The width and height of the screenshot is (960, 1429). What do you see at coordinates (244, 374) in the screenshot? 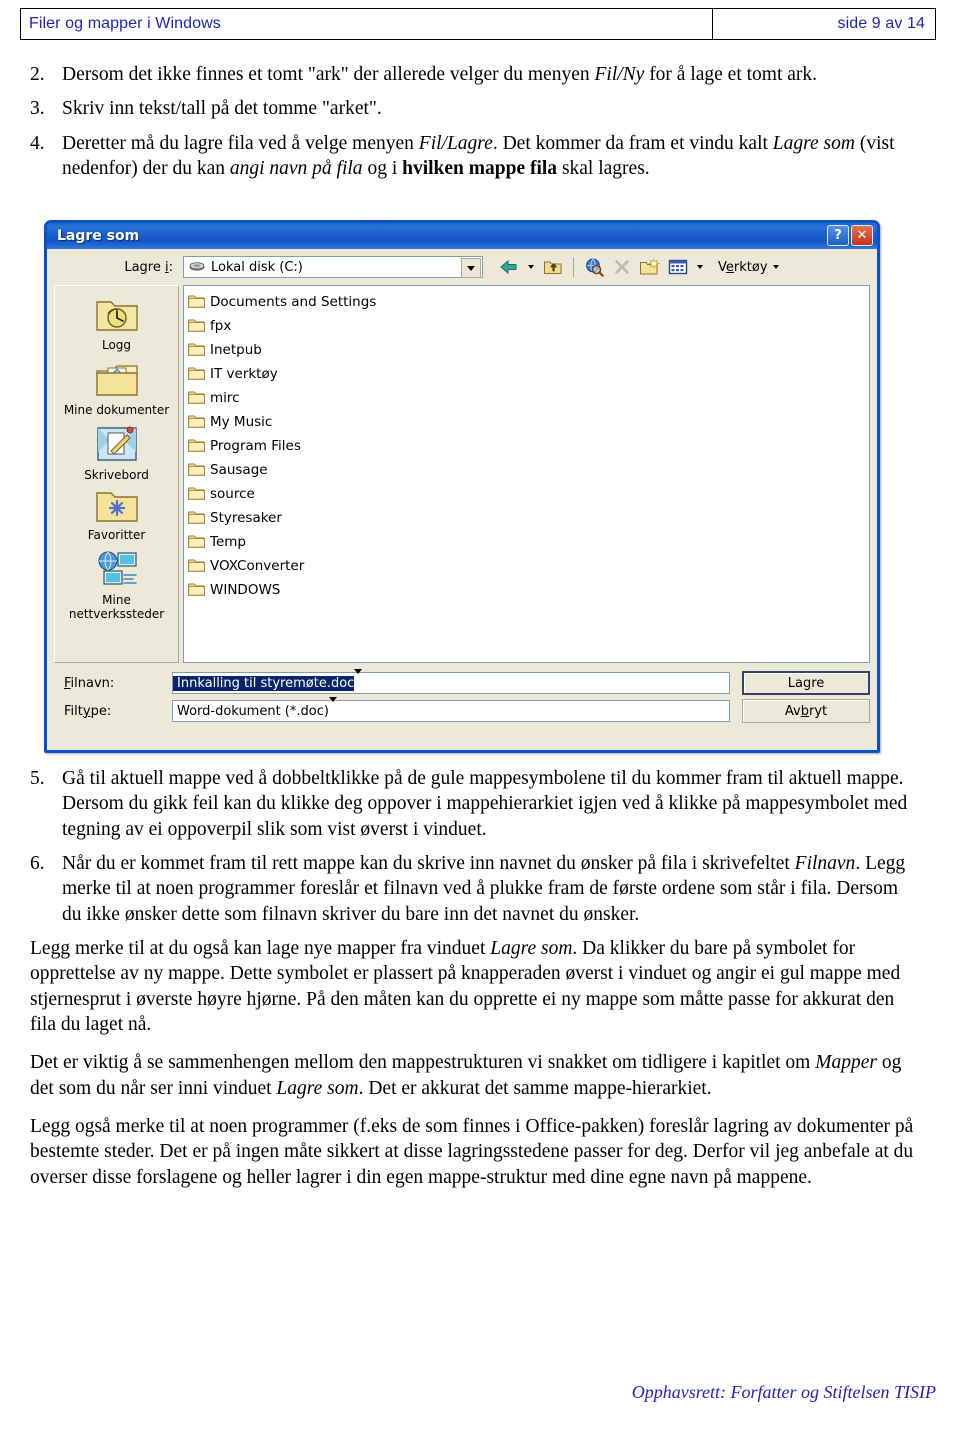
I see `file-list-item-label: IT verktøy` at bounding box center [244, 374].